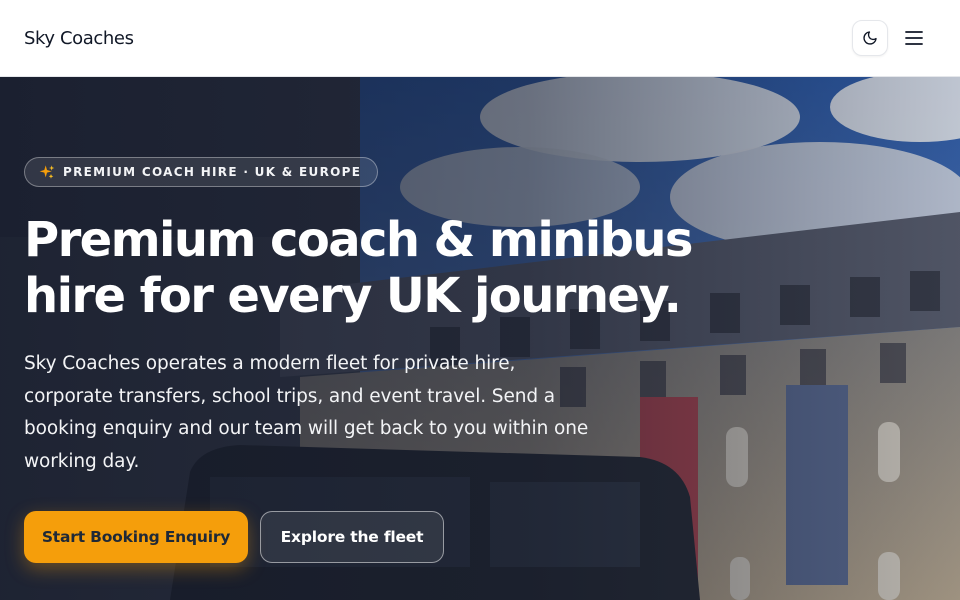  What do you see at coordinates (480, 38) in the screenshot?
I see `site-header: Sky Coaches` at bounding box center [480, 38].